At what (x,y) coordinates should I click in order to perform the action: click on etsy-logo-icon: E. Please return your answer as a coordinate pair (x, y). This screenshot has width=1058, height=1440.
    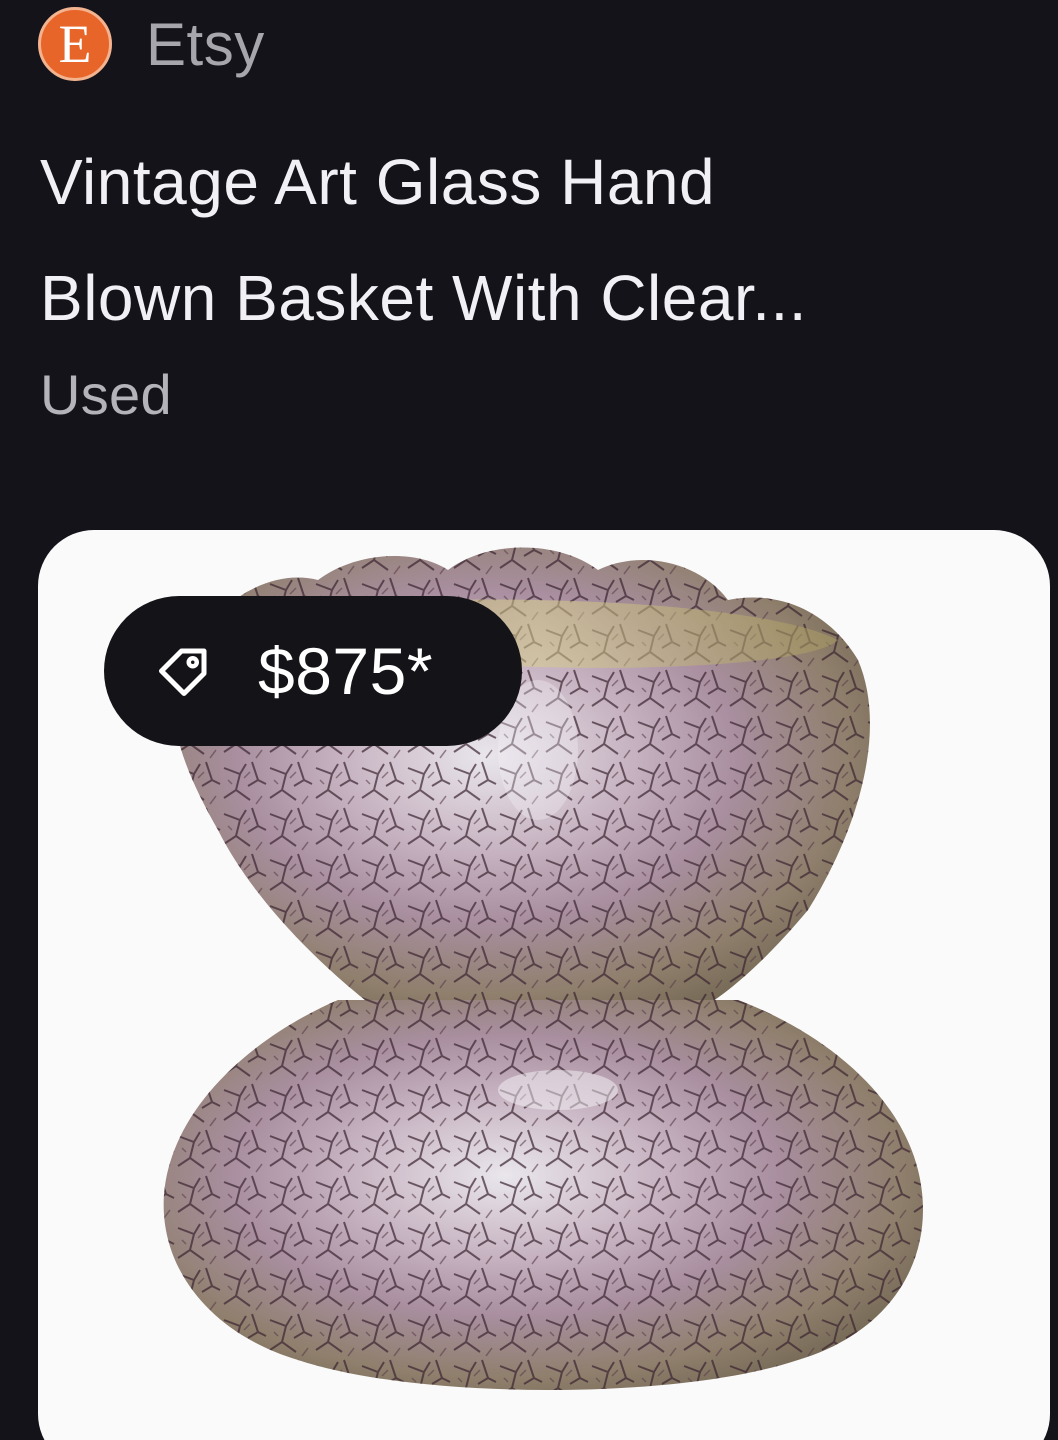
    Looking at the image, I should click on (75, 44).